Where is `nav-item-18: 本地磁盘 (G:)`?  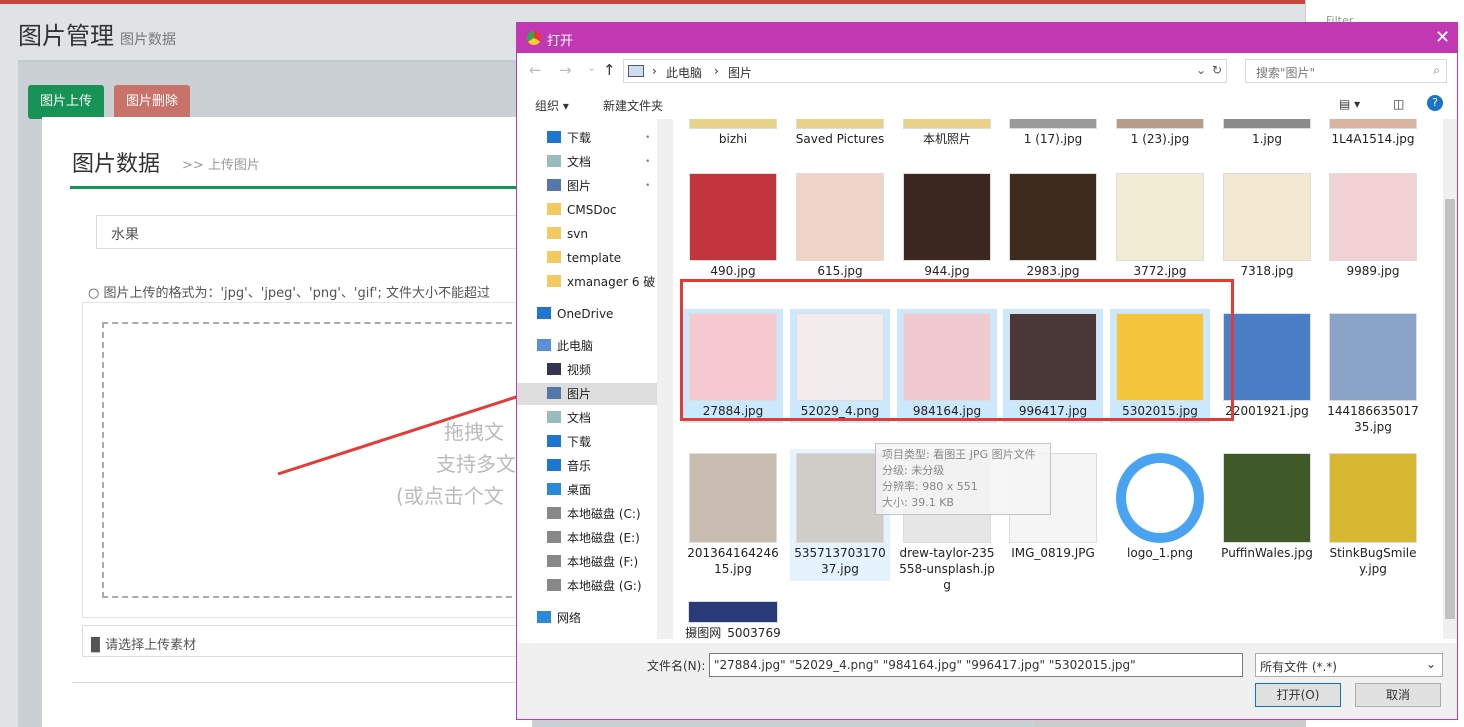
nav-item-18: 本地磁盘 (G:) is located at coordinates (594, 586).